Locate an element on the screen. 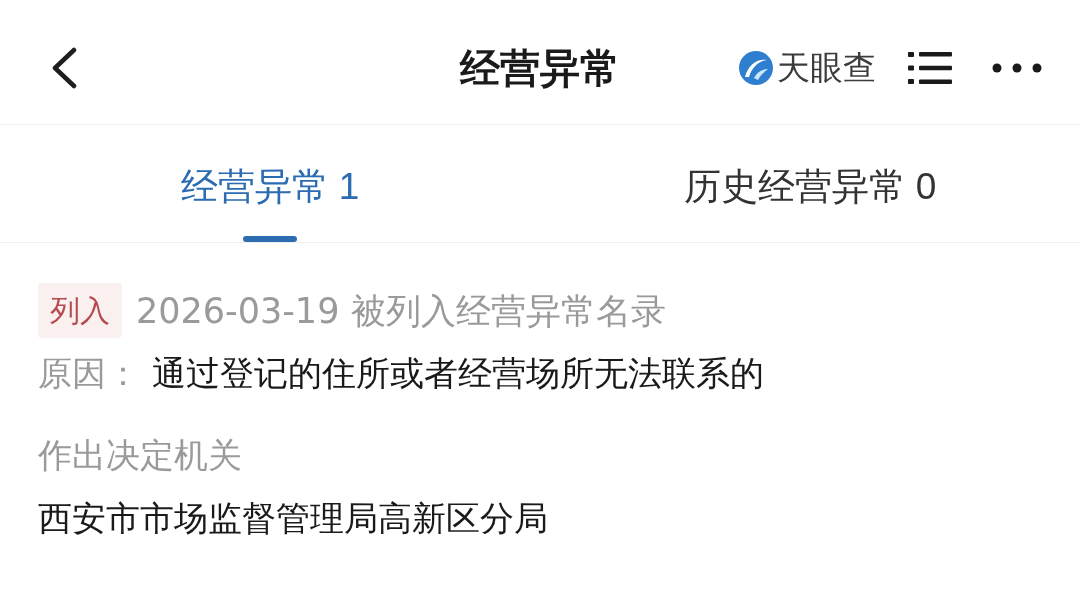  brand-name: 天眼查 is located at coordinates (826, 68).